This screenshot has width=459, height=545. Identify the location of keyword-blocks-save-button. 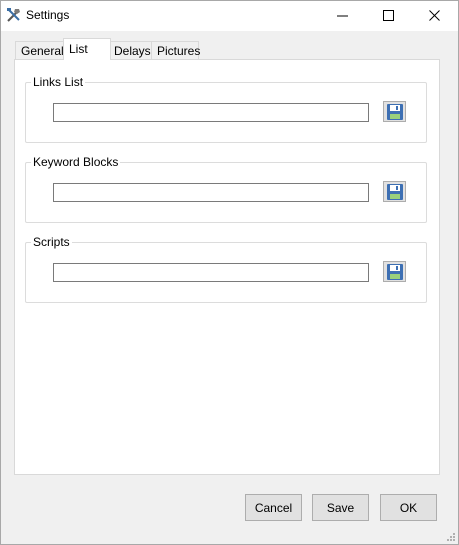
(394, 191).